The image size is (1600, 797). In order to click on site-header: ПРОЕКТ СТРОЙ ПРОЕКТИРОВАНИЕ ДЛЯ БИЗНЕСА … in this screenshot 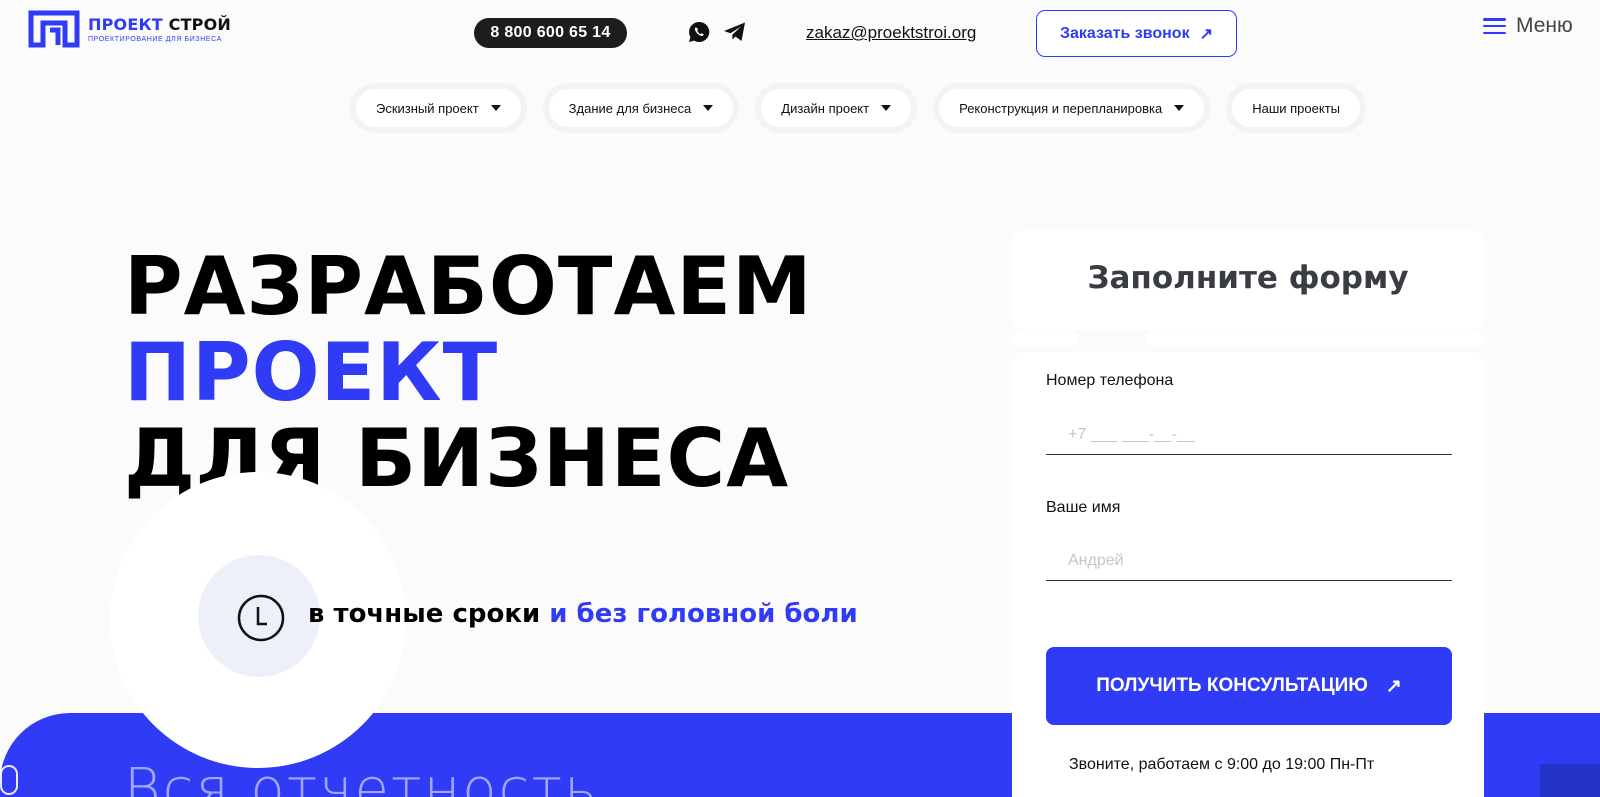, I will do `click(800, 35)`.